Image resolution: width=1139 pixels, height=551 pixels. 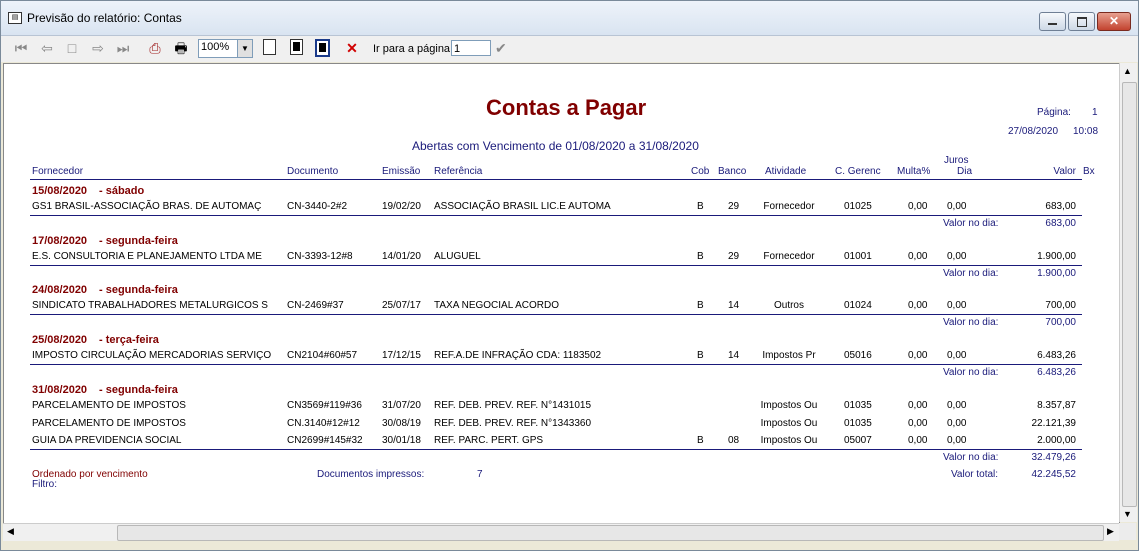 What do you see at coordinates (734, 440) in the screenshot?
I see `cell-banco: 08` at bounding box center [734, 440].